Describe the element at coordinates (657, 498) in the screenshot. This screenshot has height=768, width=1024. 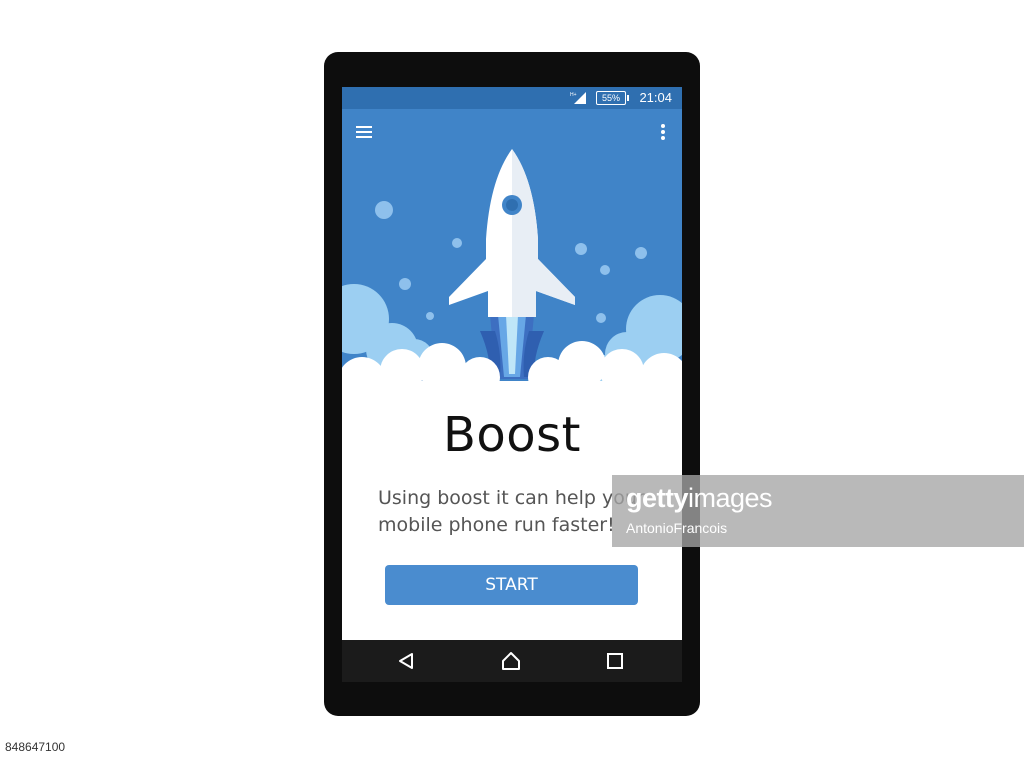
I see `watermark-brand-bold: getty` at that location.